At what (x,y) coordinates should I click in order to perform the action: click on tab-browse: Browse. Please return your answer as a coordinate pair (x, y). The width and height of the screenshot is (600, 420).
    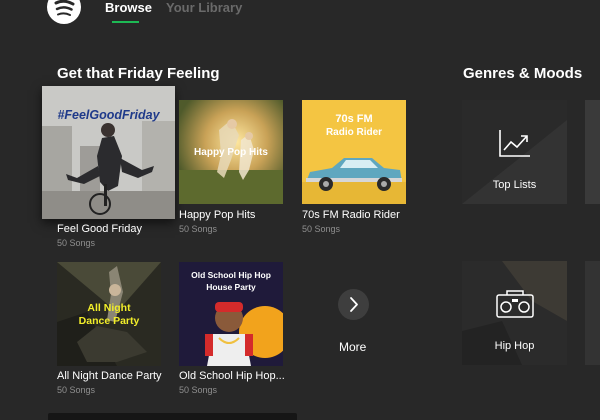
    Looking at the image, I should click on (128, 8).